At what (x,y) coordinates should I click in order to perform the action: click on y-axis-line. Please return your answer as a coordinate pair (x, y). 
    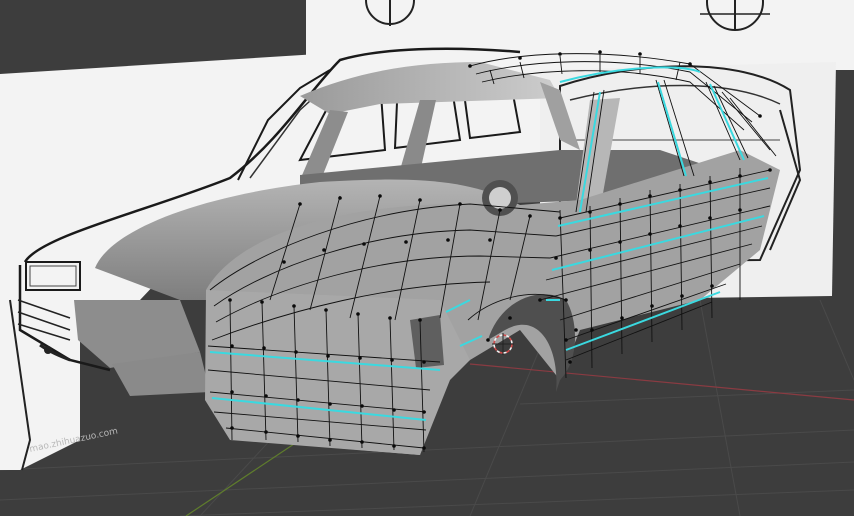
    Looking at the image, I should click on (243, 477).